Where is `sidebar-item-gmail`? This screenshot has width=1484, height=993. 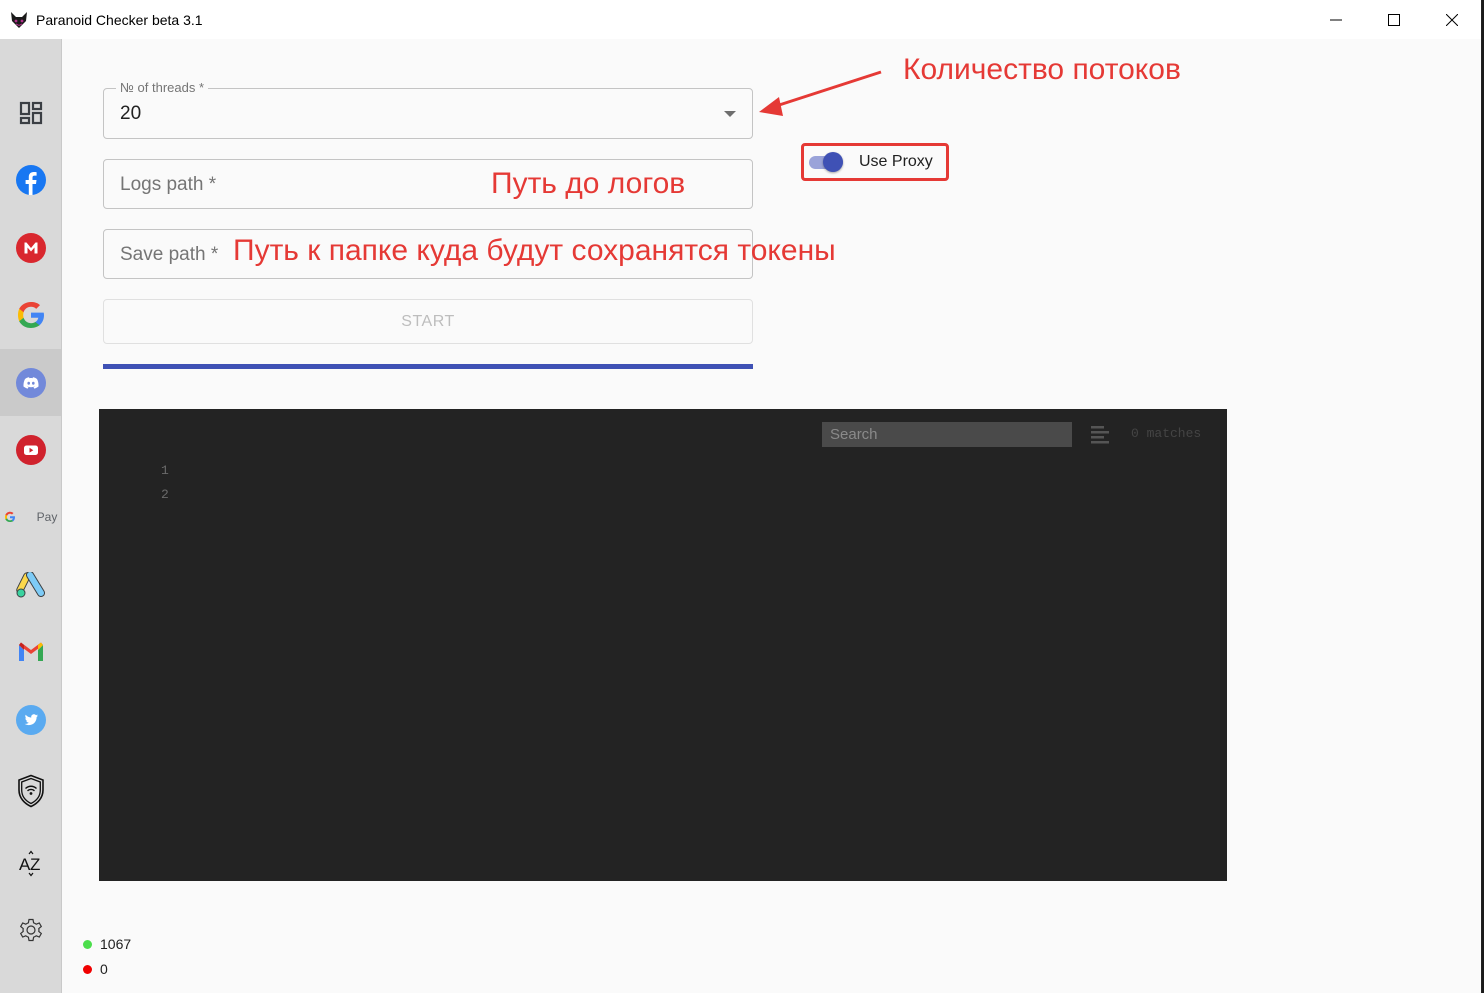
sidebar-item-gmail is located at coordinates (30, 651).